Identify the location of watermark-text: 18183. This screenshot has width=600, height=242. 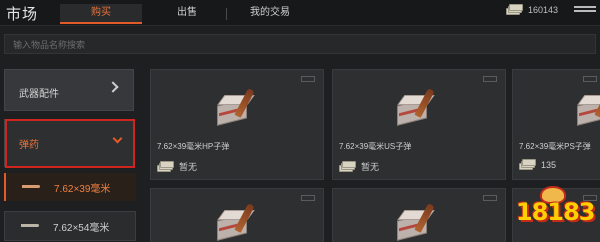
(555, 212).